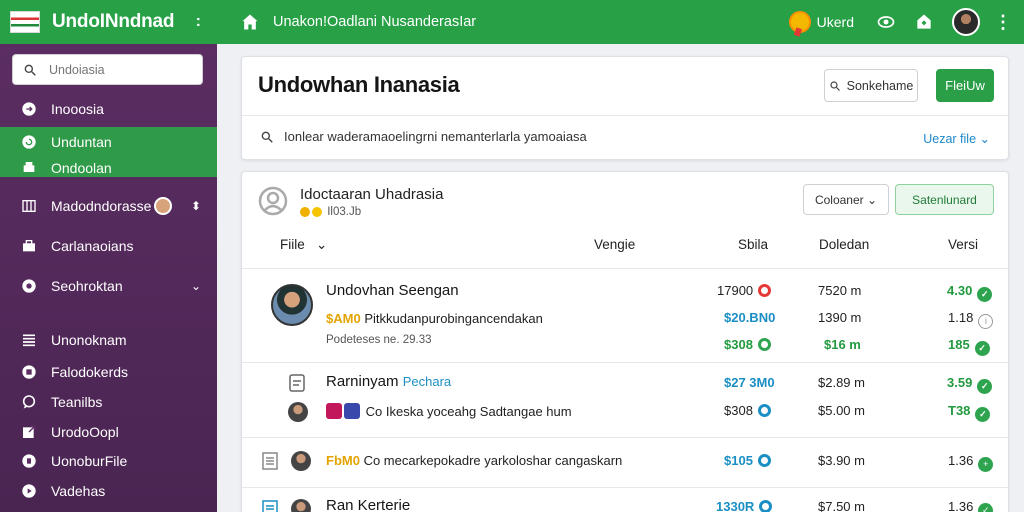 This screenshot has width=1024, height=512. What do you see at coordinates (839, 199) in the screenshot?
I see `columns-label: Coloaner` at bounding box center [839, 199].